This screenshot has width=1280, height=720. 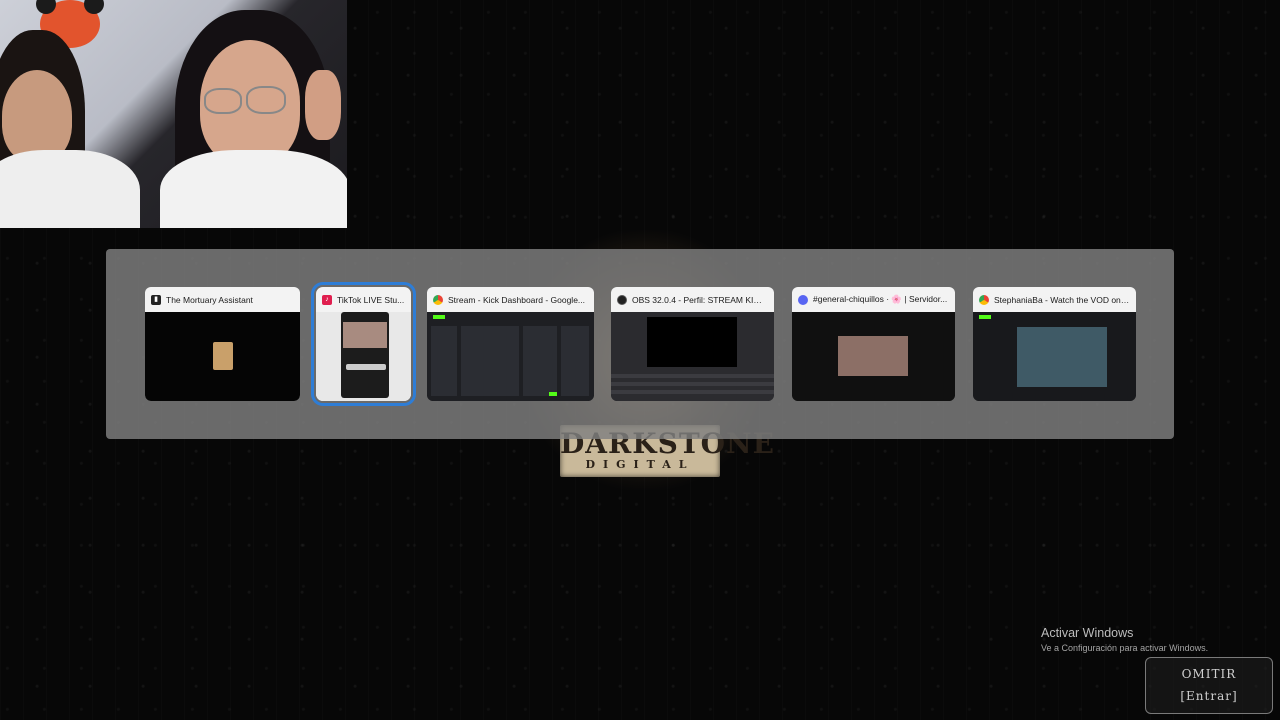 I want to click on webcam-overlay, so click(x=173, y=114).